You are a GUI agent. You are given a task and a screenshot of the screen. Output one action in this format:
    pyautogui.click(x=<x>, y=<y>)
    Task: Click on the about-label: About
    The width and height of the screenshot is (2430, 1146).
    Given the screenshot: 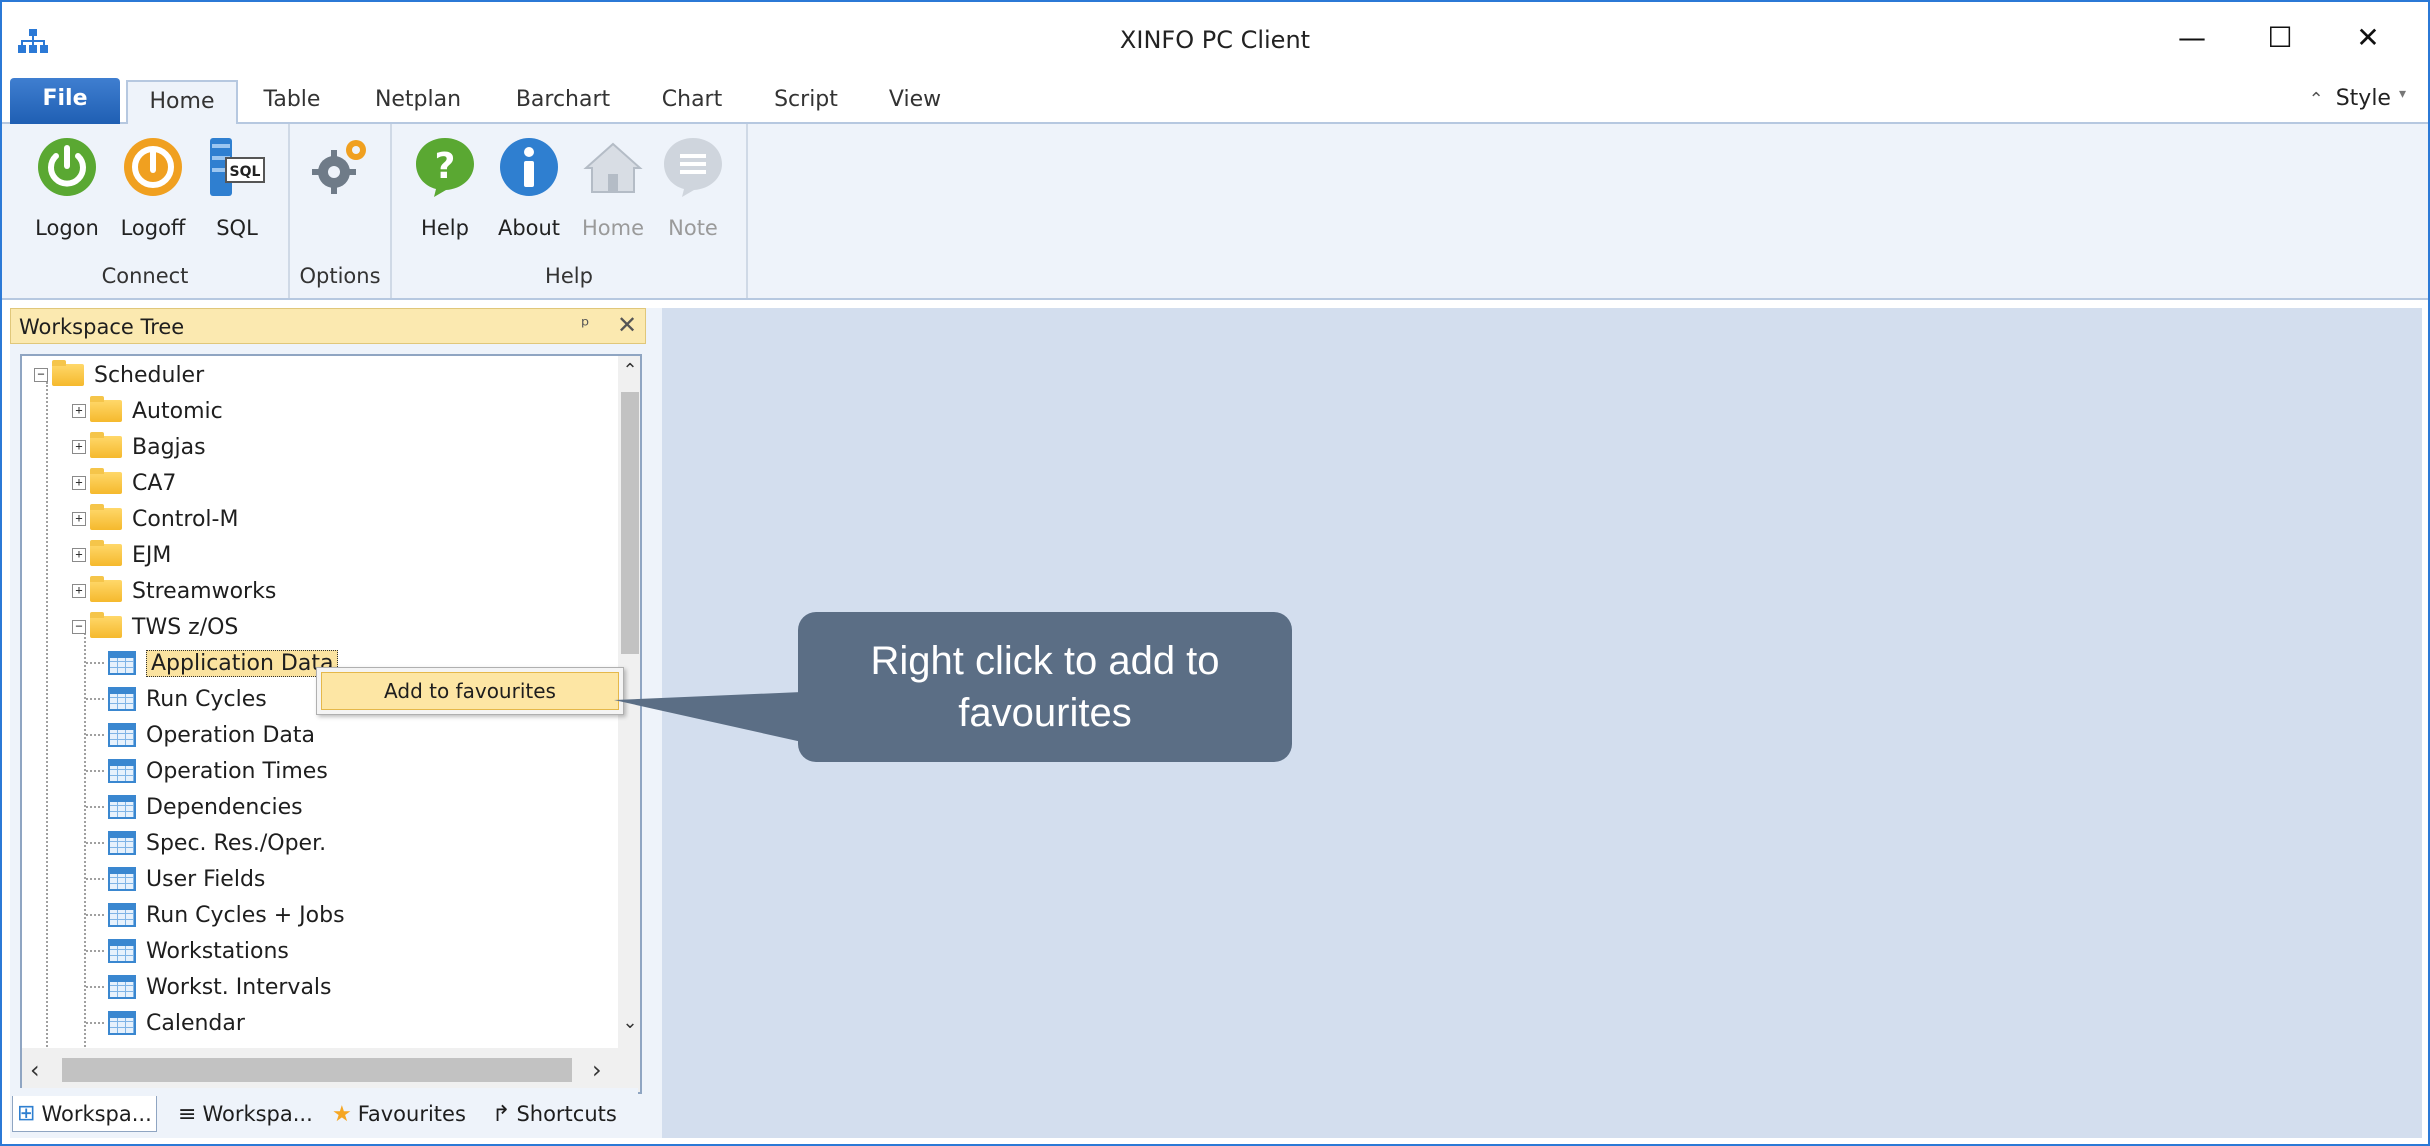 What is the action you would take?
    pyautogui.click(x=529, y=228)
    